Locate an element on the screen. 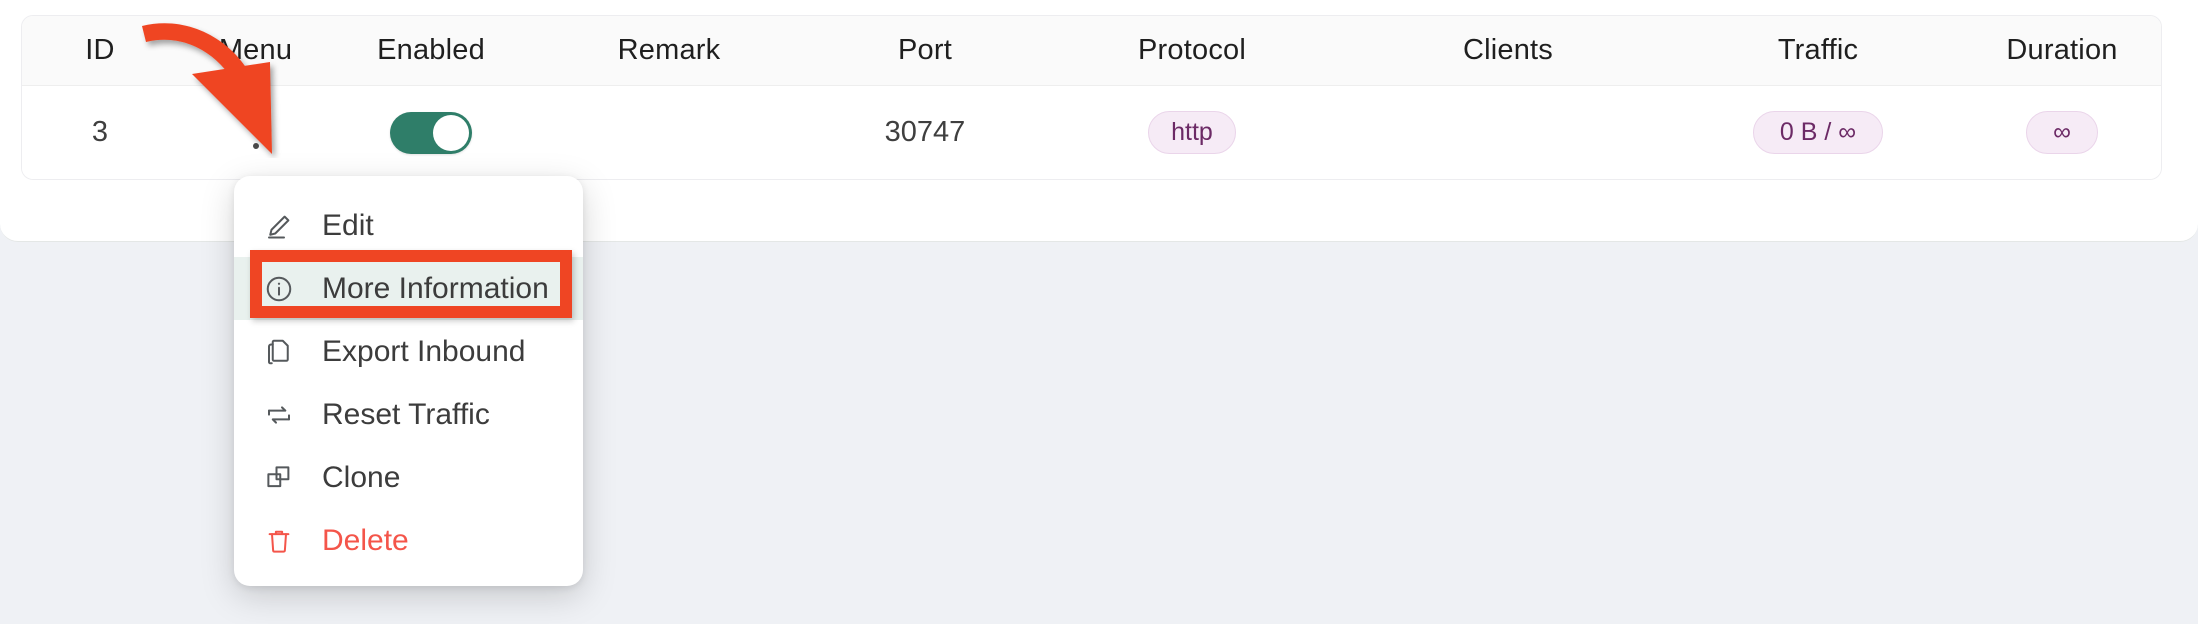  cell-remark is located at coordinates (669, 132).